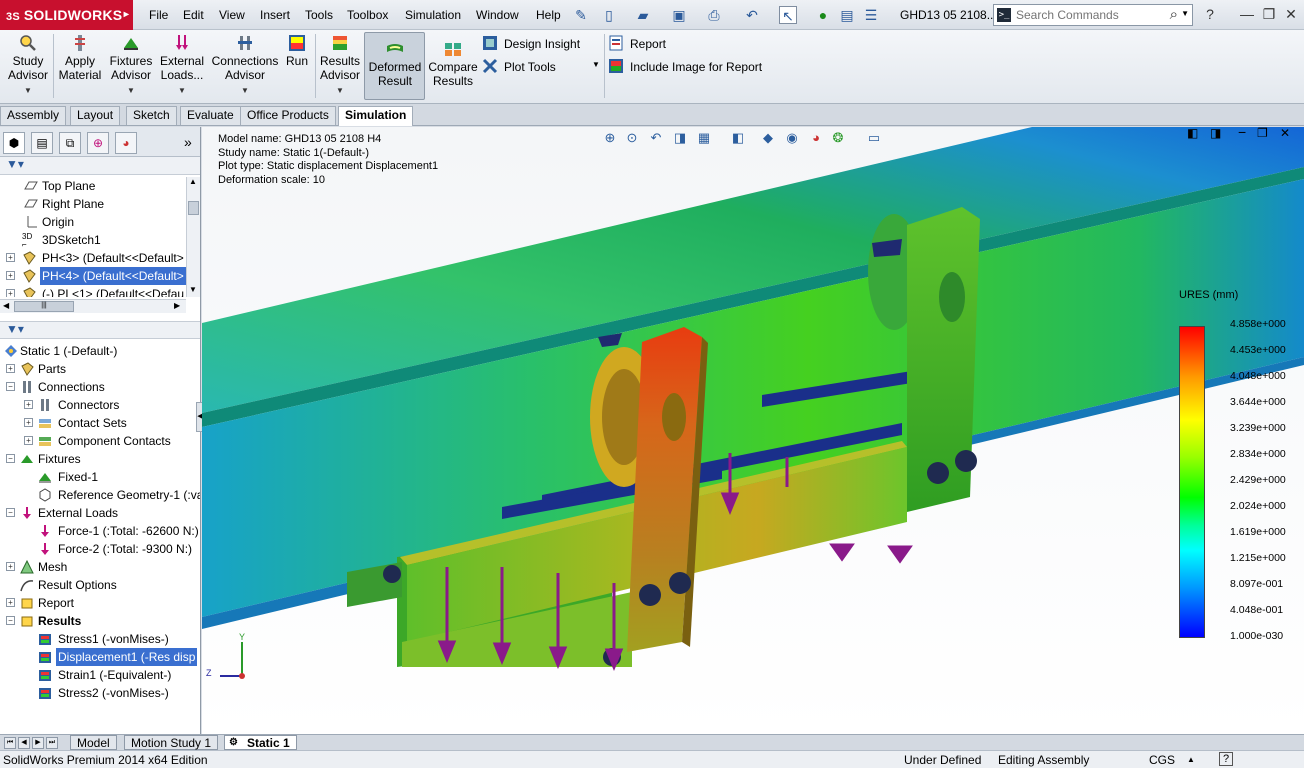 The height and width of the screenshot is (768, 1304). Describe the element at coordinates (1291, 14) in the screenshot. I see `close-icon: ✕` at that location.